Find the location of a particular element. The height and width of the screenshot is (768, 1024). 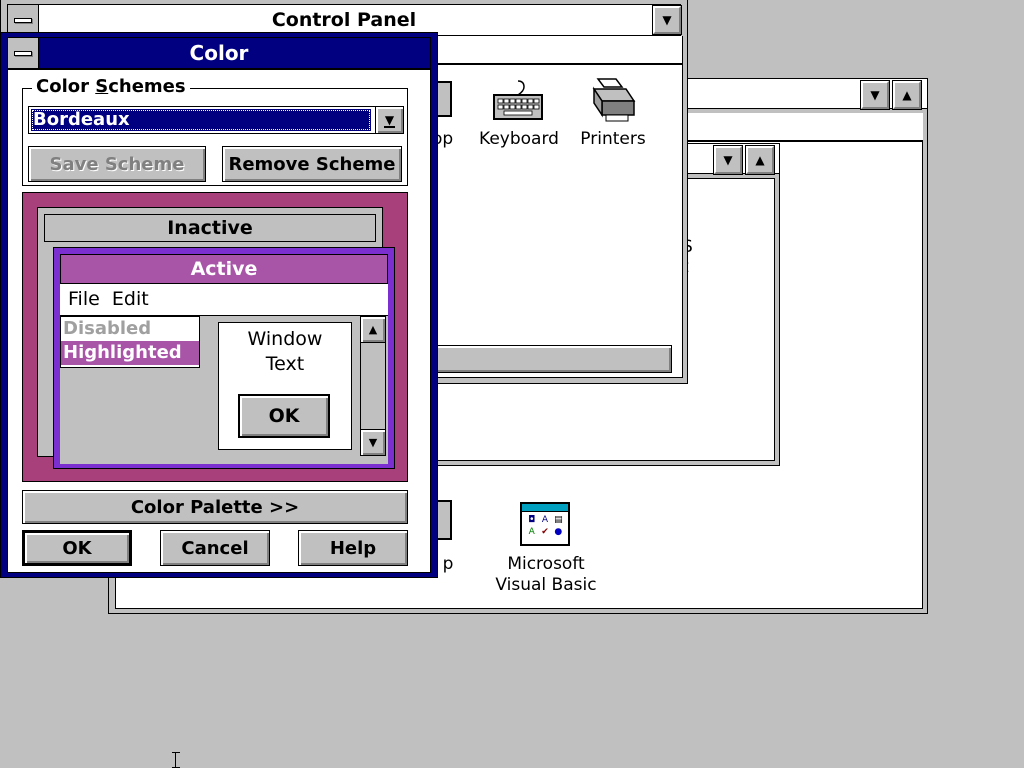

visual-basic-icon: ◘ A ▤ A ✔ ● is located at coordinates (545, 524).